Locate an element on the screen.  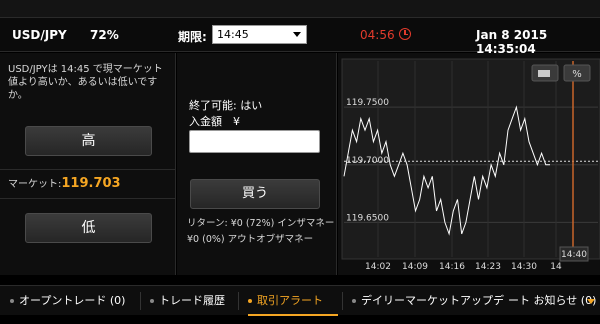
x-tick-label: 14:30 is located at coordinates (524, 267).